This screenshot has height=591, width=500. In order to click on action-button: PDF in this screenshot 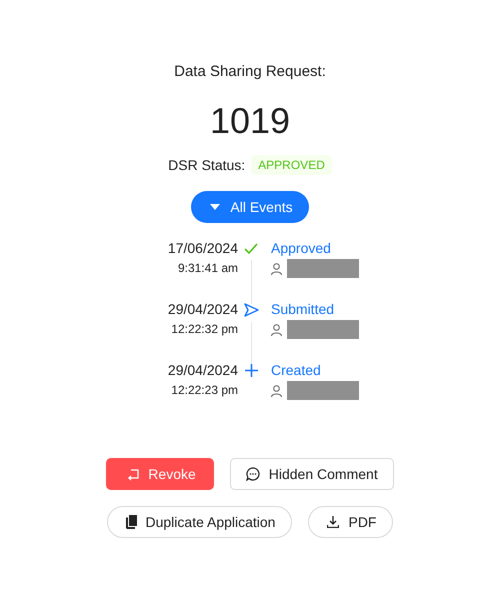, I will do `click(351, 522)`.